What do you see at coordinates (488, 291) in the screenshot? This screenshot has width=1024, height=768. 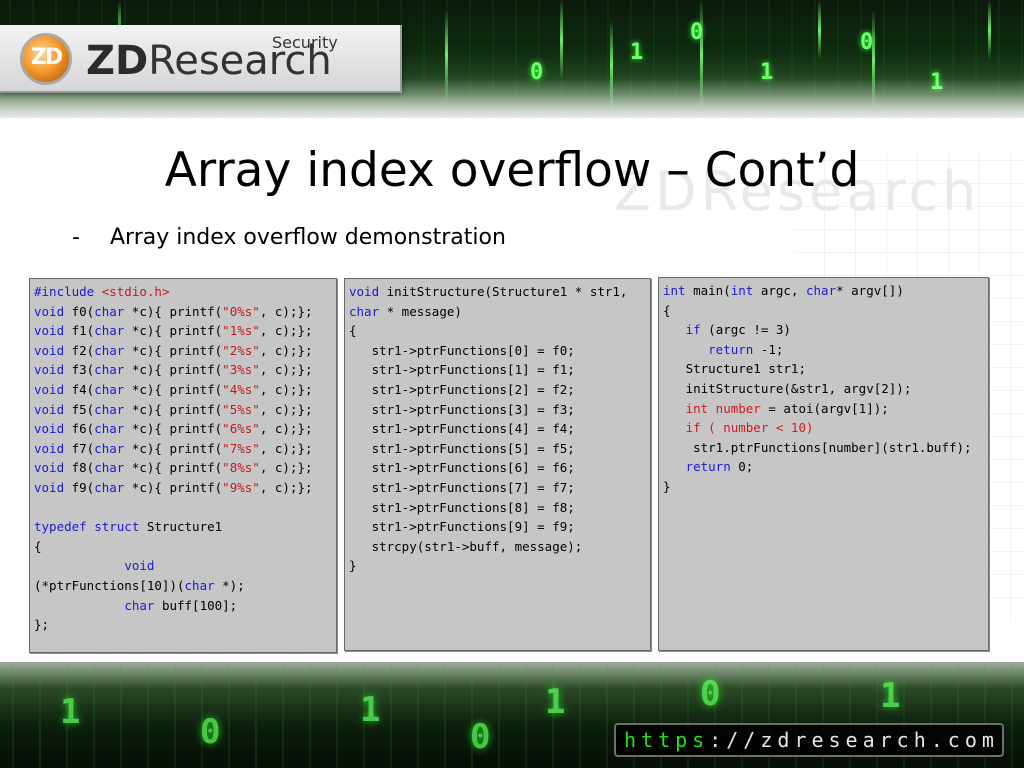 I see `code-line: void initStructure(Structure1 * str1,` at bounding box center [488, 291].